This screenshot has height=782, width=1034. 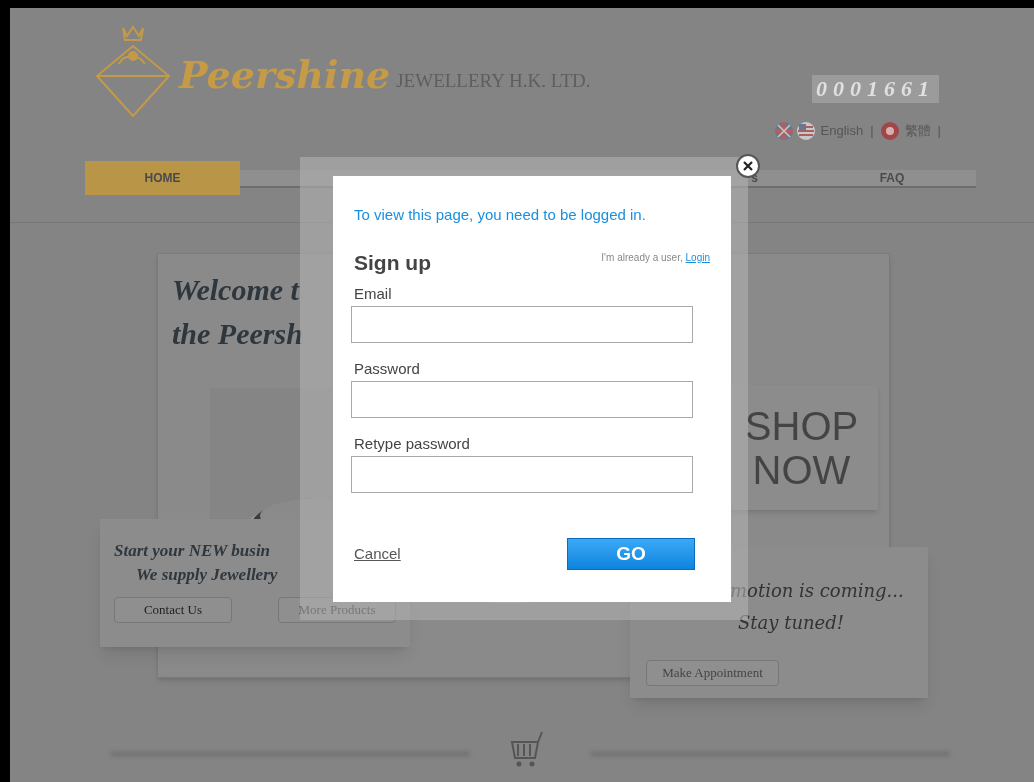 What do you see at coordinates (801, 425) in the screenshot?
I see `shop-now-text: SHOP` at bounding box center [801, 425].